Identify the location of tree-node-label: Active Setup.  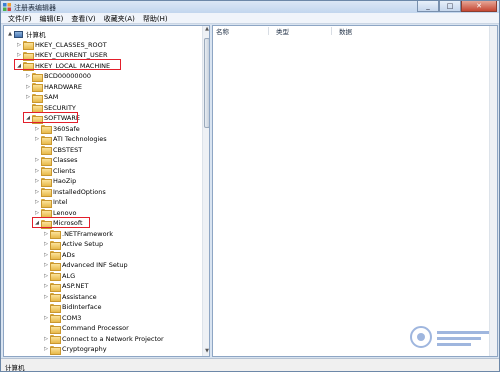
(83, 244).